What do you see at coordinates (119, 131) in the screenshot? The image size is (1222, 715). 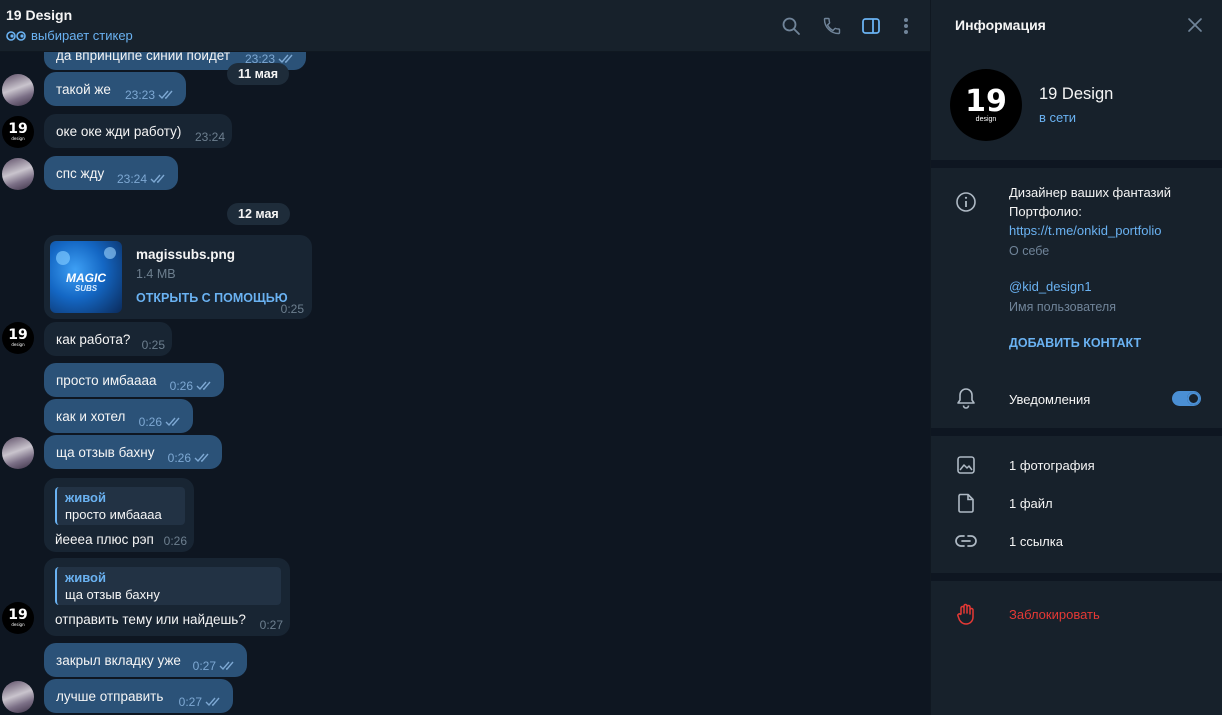 I see `message-text: оке оке жди работу)` at bounding box center [119, 131].